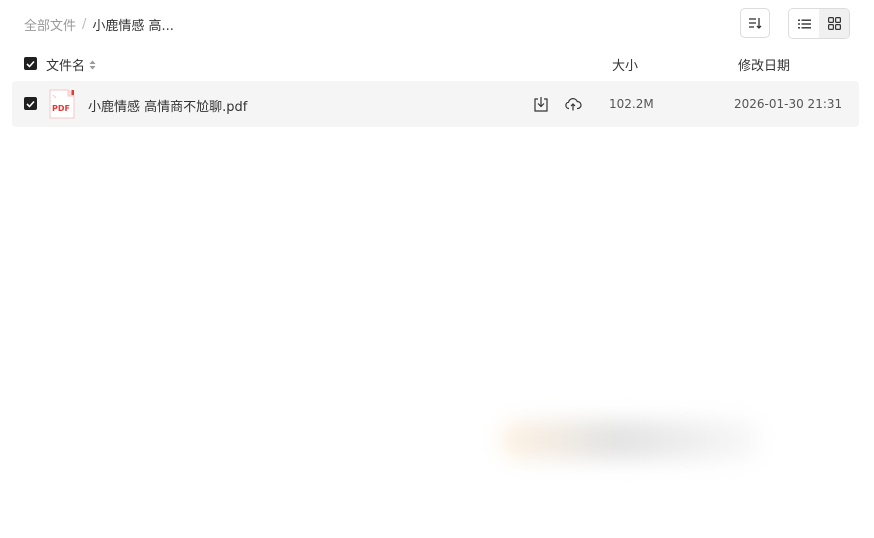  Describe the element at coordinates (573, 104) in the screenshot. I see `cloud-upload-icon` at that location.